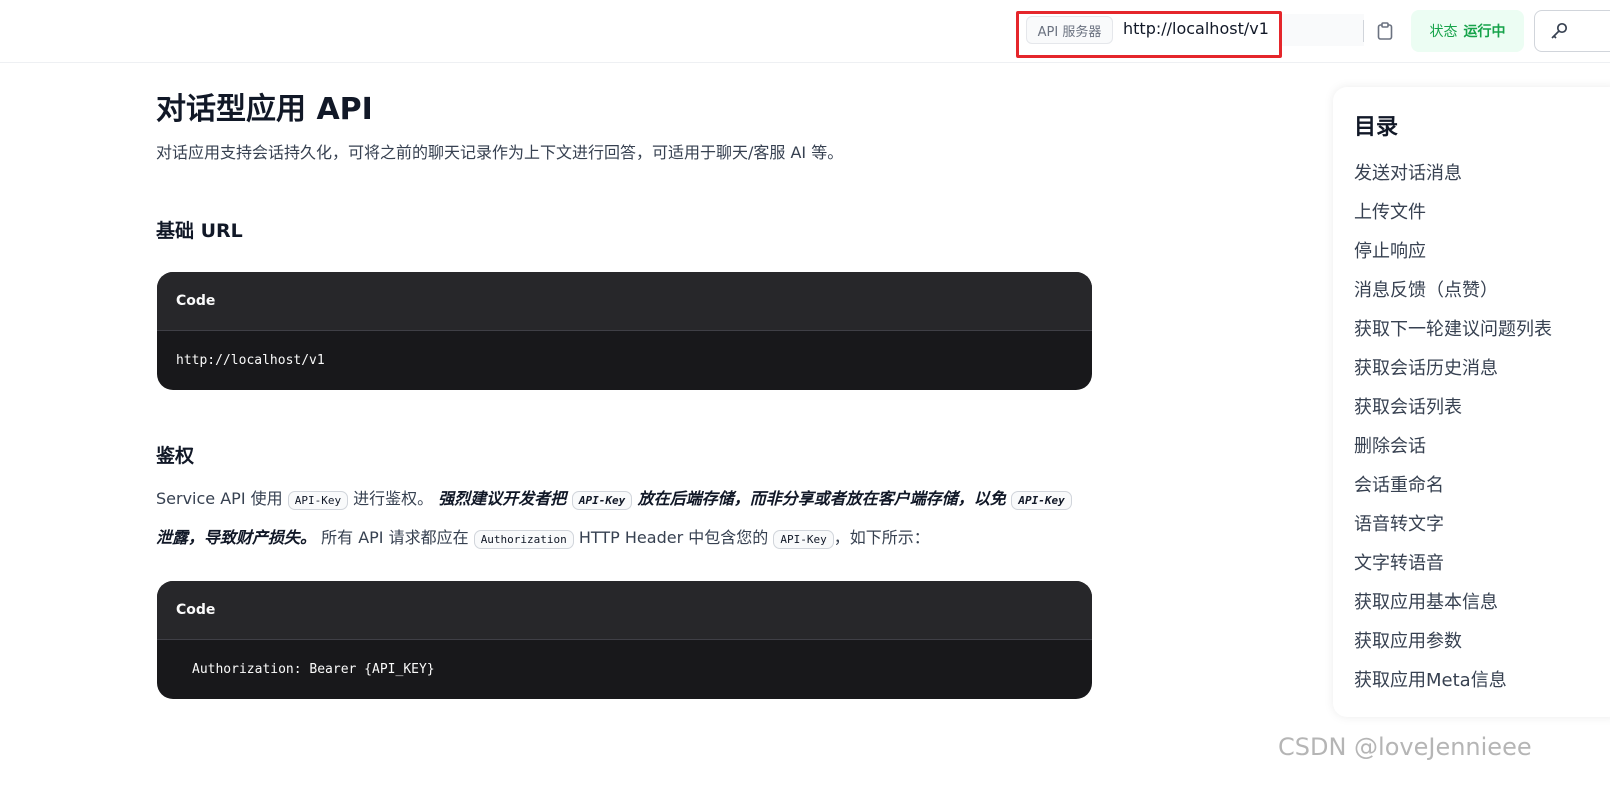 The image size is (1610, 799). Describe the element at coordinates (264, 109) in the screenshot. I see `page-title: 对话型应用 API` at that location.